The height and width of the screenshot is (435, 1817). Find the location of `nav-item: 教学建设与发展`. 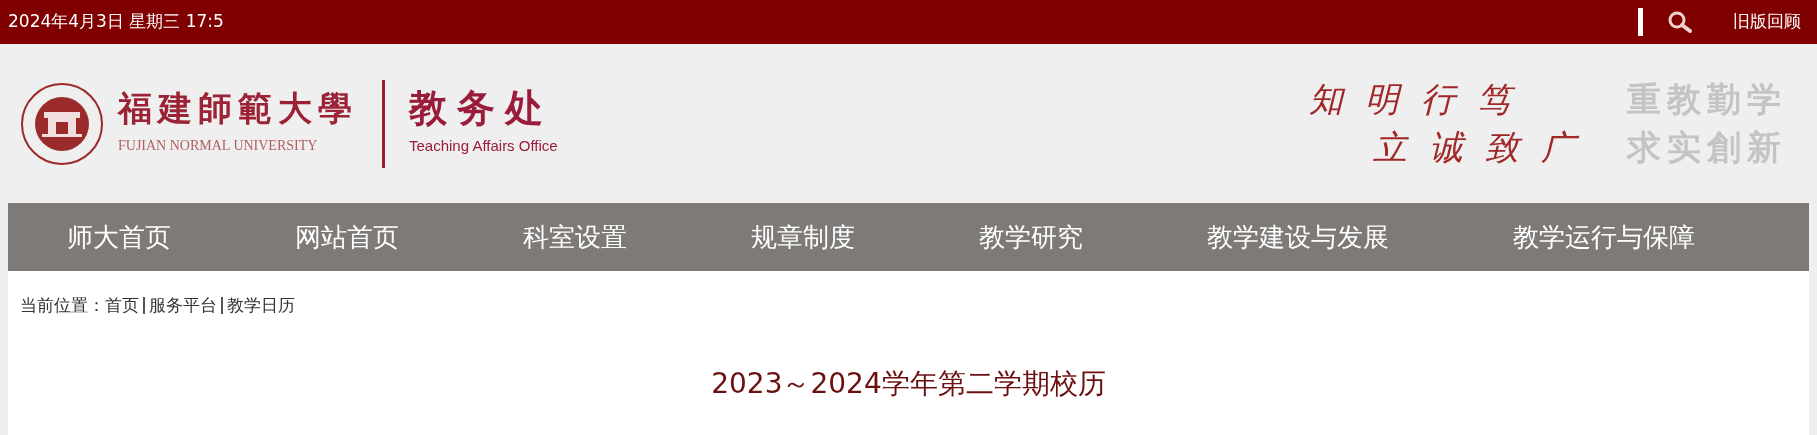

nav-item: 教学建设与发展 is located at coordinates (1298, 237).